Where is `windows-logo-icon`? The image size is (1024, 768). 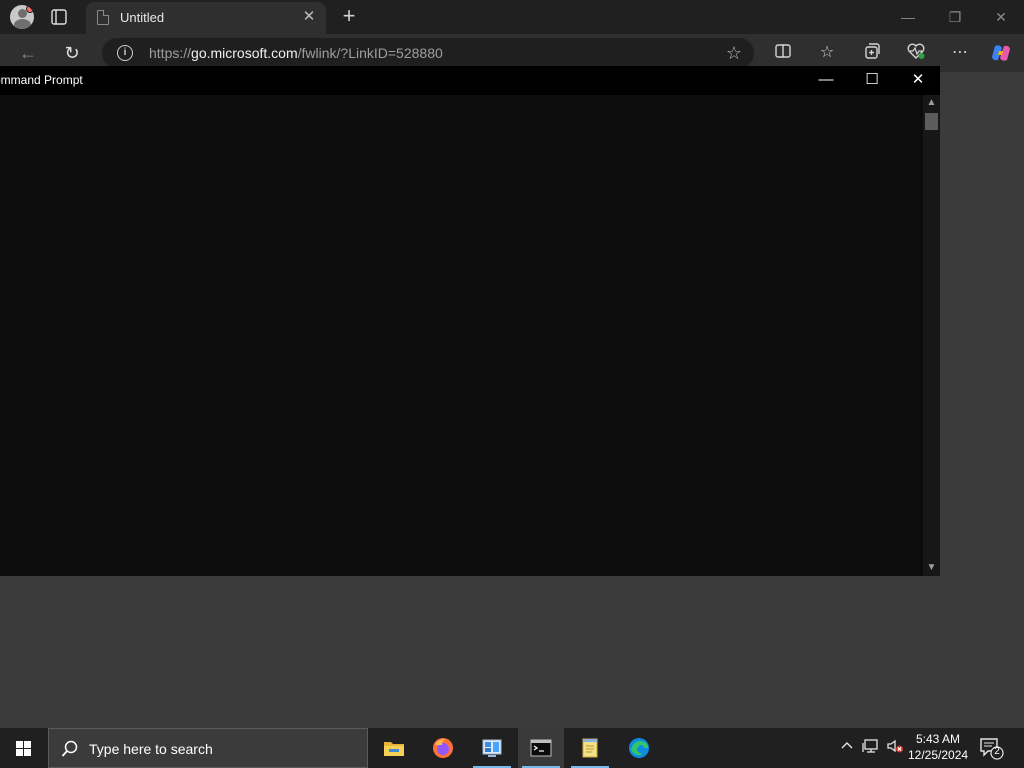 windows-logo-icon is located at coordinates (24, 748).